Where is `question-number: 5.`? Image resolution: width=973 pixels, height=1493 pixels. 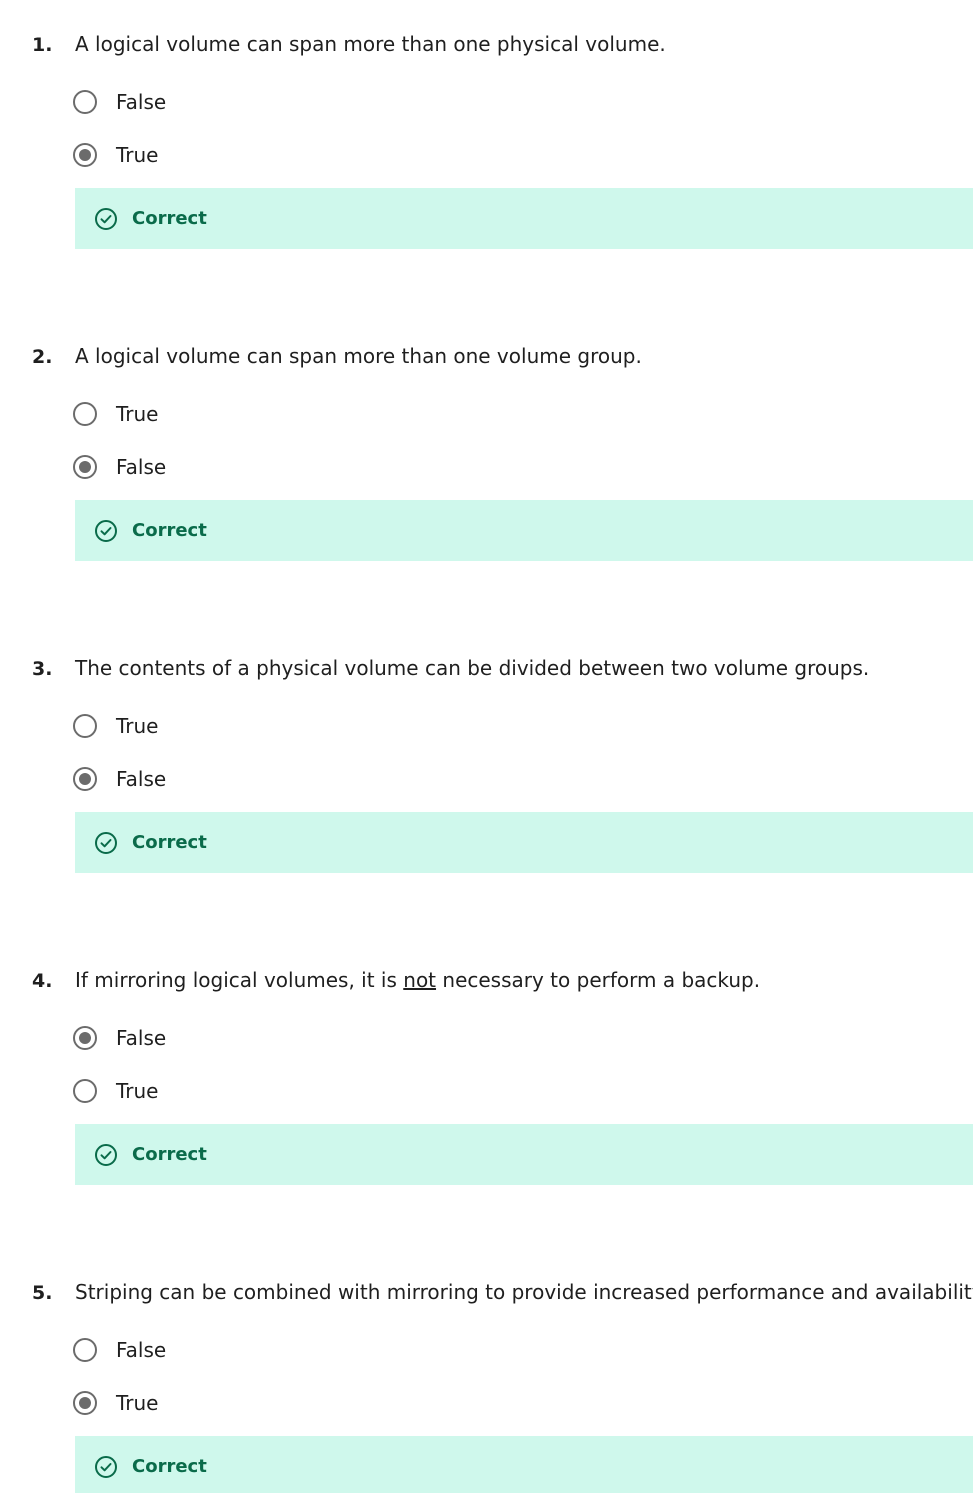 question-number: 5. is located at coordinates (42, 1293).